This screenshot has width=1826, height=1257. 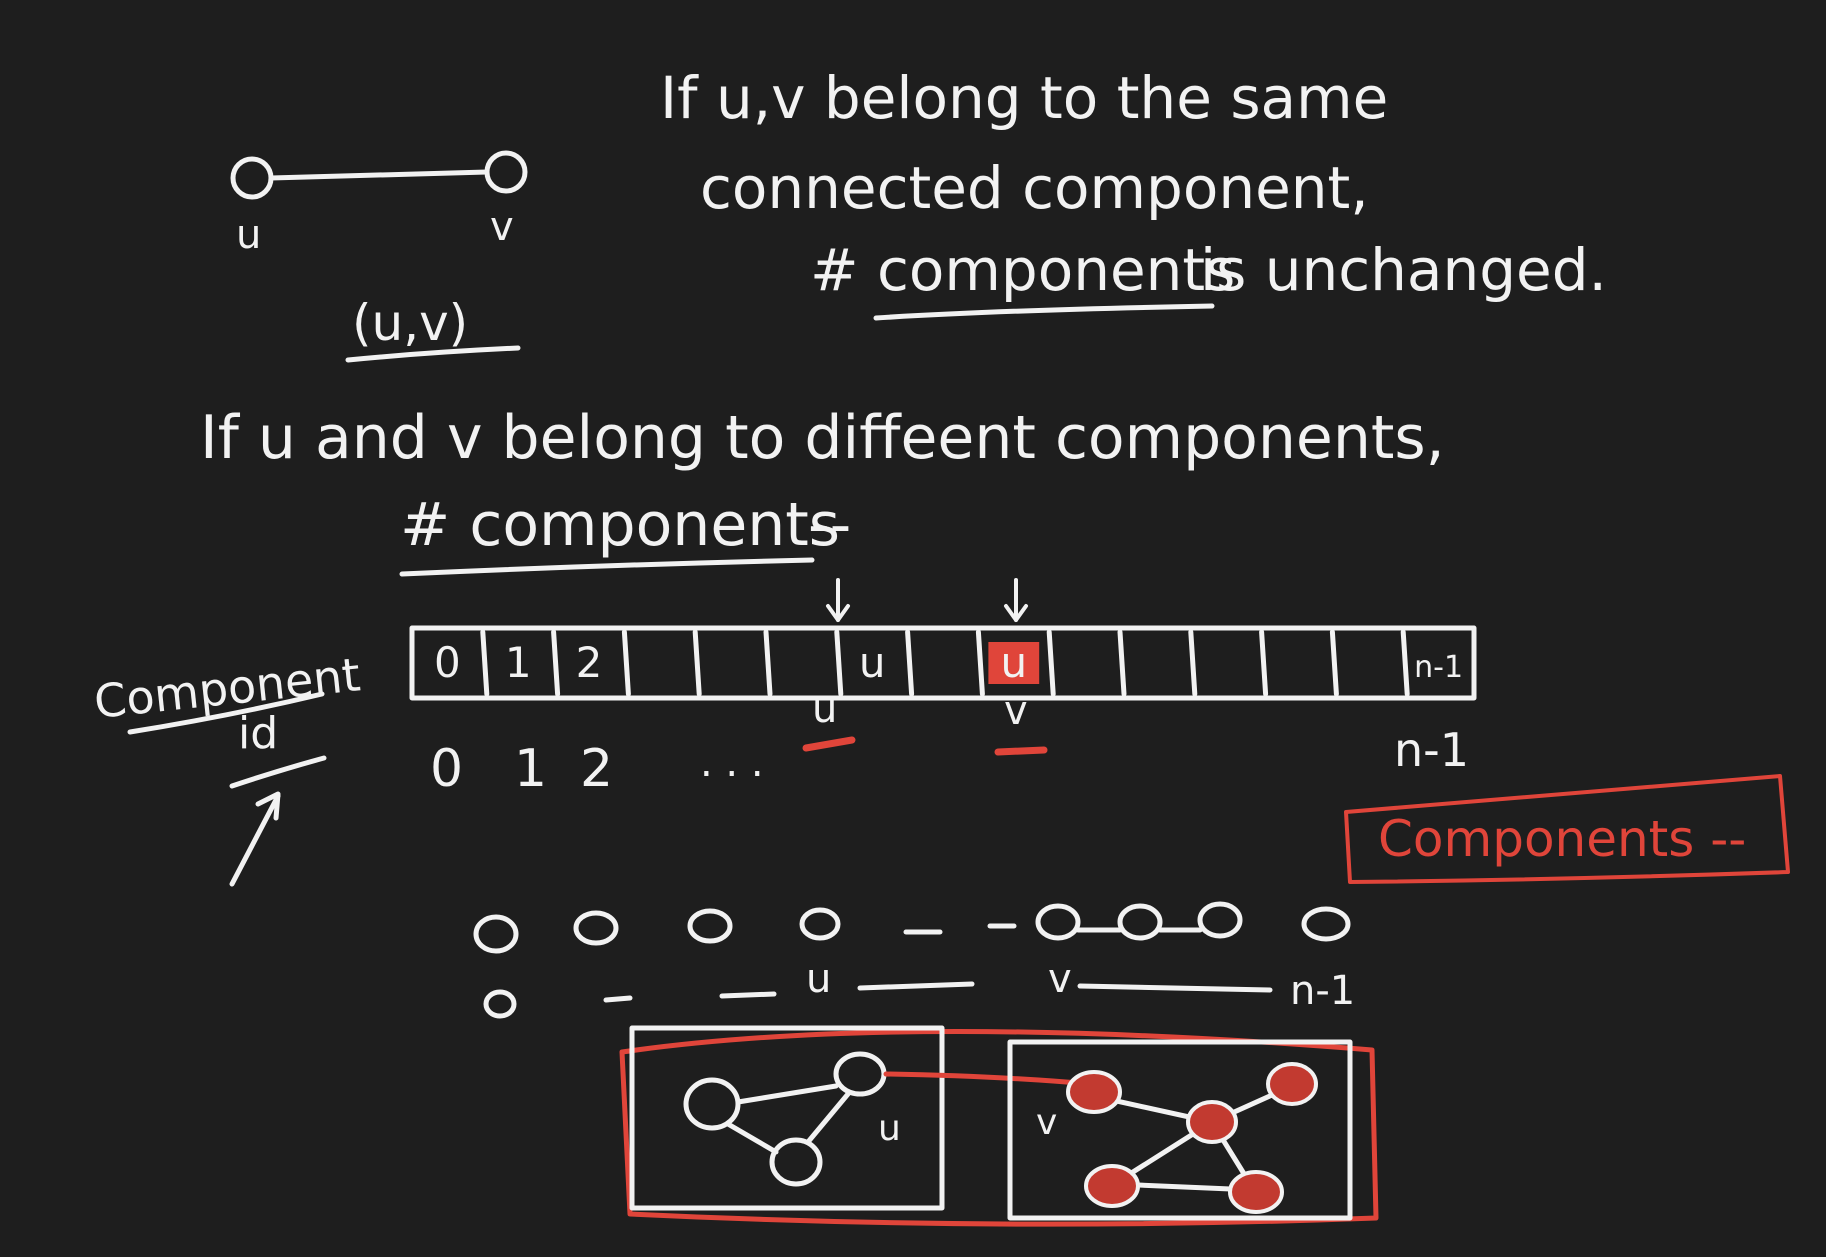 What do you see at coordinates (607, 567) in the screenshot?
I see `diff-note-underline` at bounding box center [607, 567].